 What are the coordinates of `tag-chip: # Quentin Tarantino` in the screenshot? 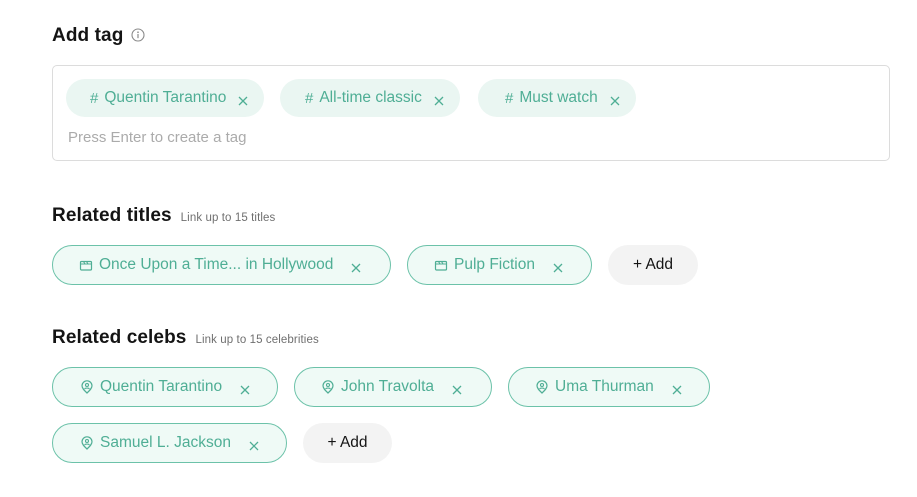 It's located at (165, 98).